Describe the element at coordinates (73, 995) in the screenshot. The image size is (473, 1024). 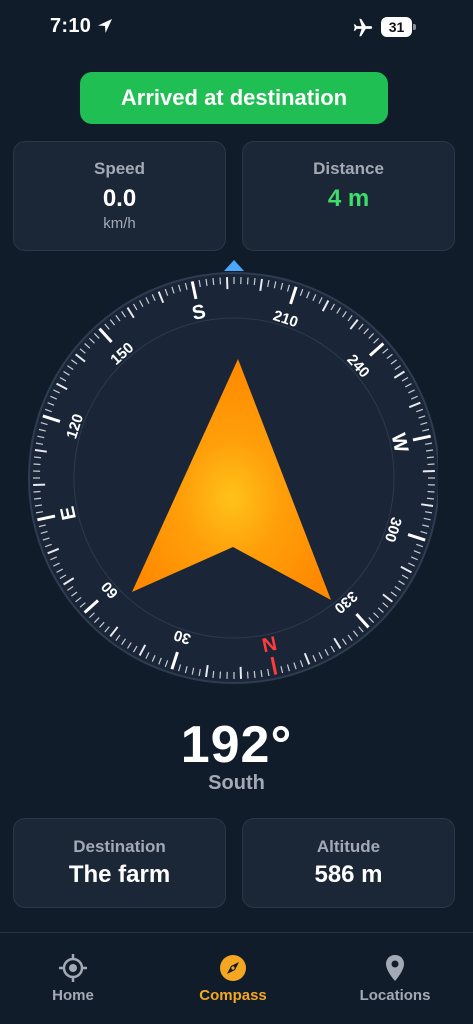
I see `tab-home-label: Home` at that location.